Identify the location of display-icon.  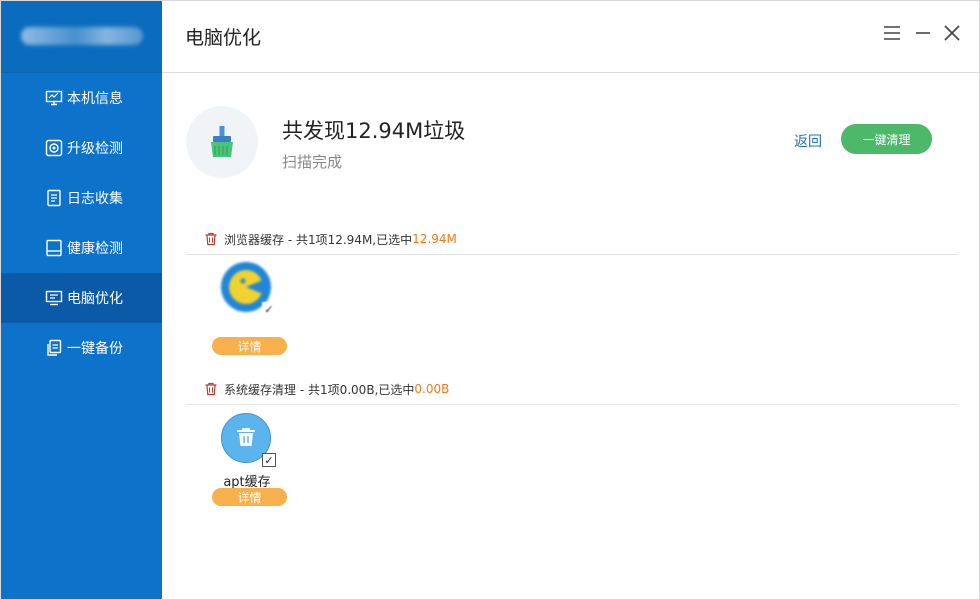
(54, 298).